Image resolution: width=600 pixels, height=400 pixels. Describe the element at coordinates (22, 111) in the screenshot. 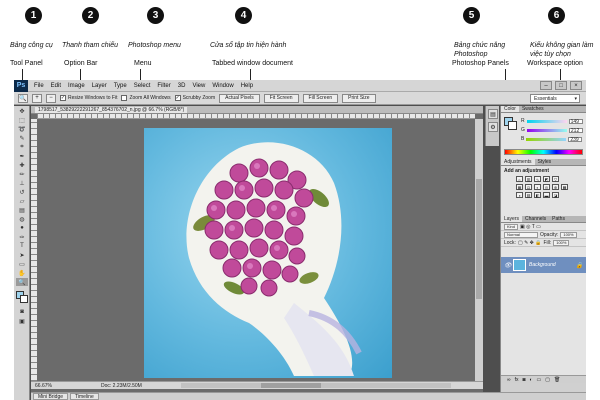

I see `move-tool-icon: ✥` at that location.